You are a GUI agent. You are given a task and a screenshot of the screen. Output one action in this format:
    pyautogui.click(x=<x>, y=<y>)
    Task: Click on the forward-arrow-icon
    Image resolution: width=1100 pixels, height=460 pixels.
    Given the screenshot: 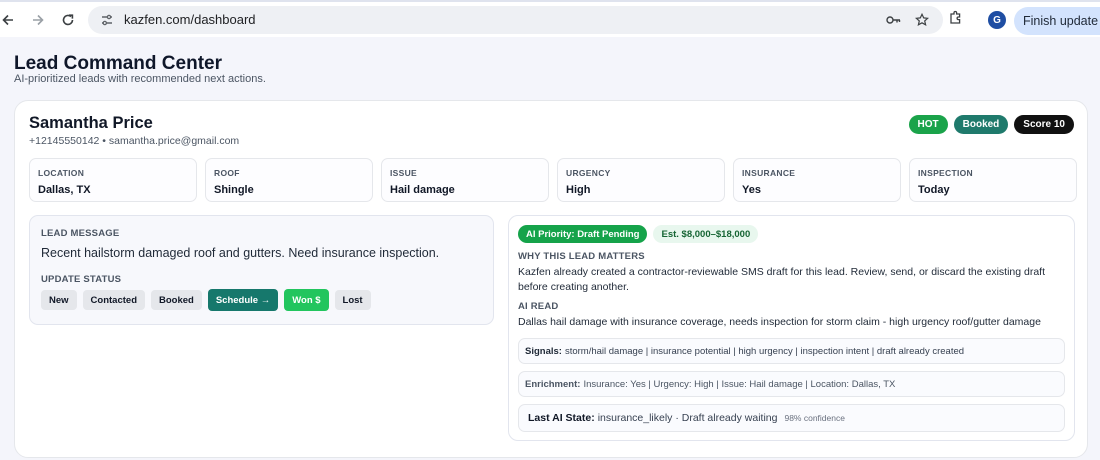 What is the action you would take?
    pyautogui.click(x=38, y=20)
    